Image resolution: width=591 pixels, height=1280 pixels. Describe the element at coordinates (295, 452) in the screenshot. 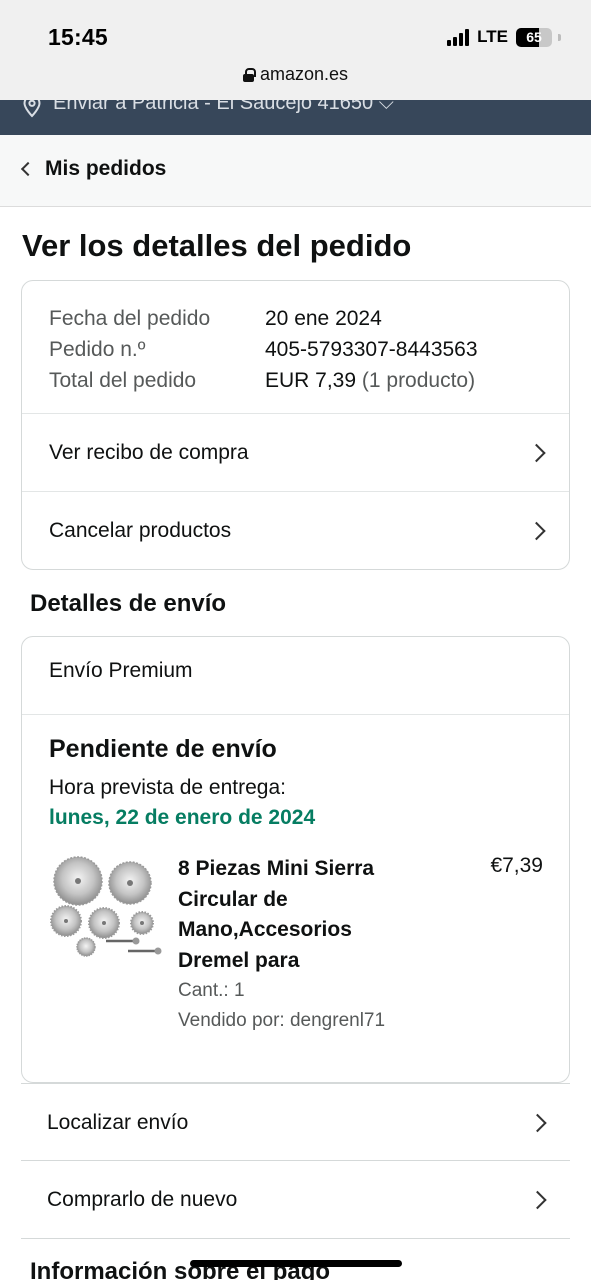

I see `view-receipt-link: Ver recibo de compra` at that location.